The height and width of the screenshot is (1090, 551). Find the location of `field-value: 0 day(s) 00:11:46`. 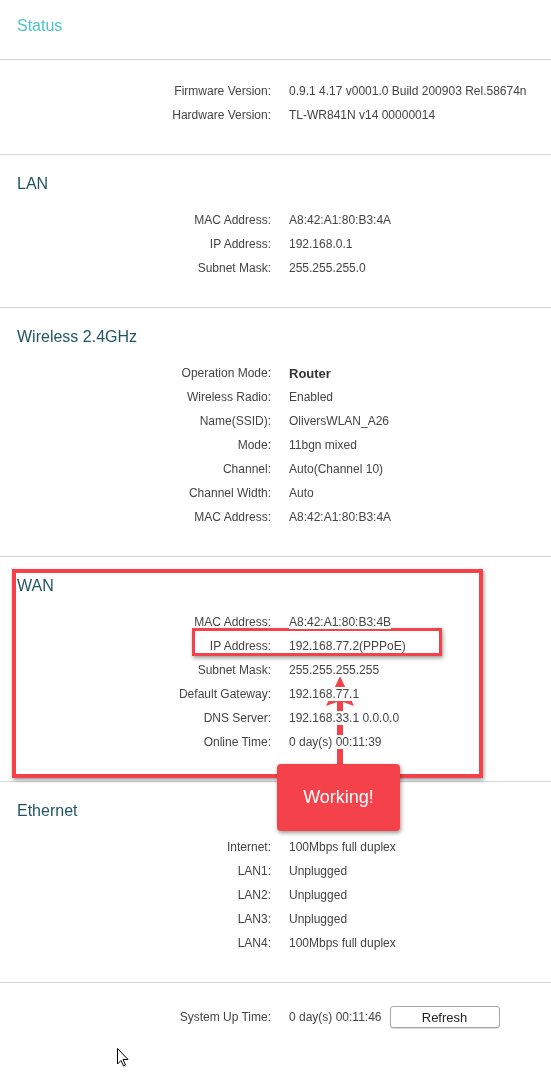

field-value: 0 day(s) 00:11:46 is located at coordinates (335, 1017).